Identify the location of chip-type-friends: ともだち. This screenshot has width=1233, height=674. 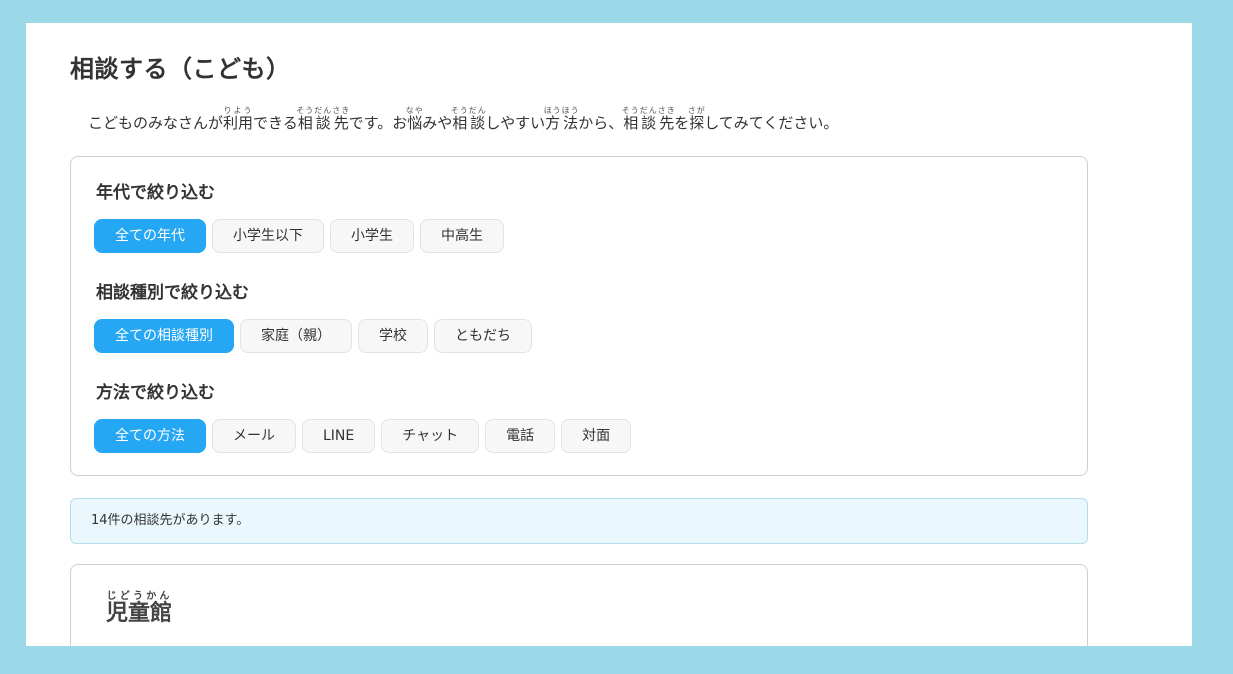
(483, 336).